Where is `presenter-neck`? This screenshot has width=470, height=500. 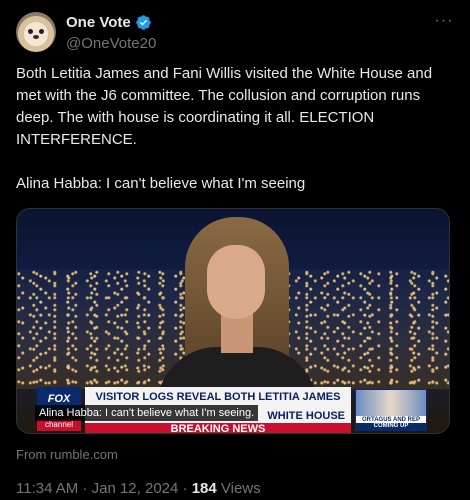
presenter-neck is located at coordinates (237, 333).